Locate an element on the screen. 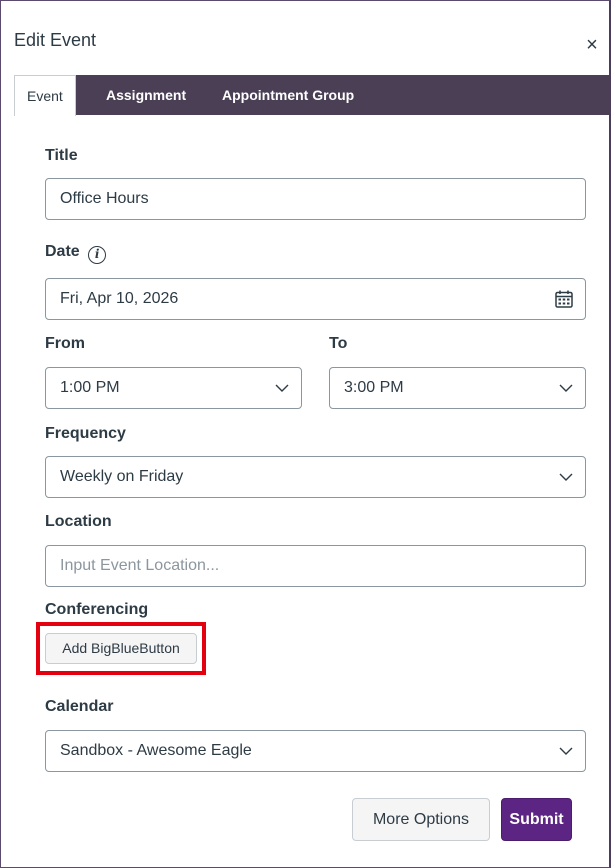 This screenshot has width=611, height=868. date-label-text: Date is located at coordinates (62, 251).